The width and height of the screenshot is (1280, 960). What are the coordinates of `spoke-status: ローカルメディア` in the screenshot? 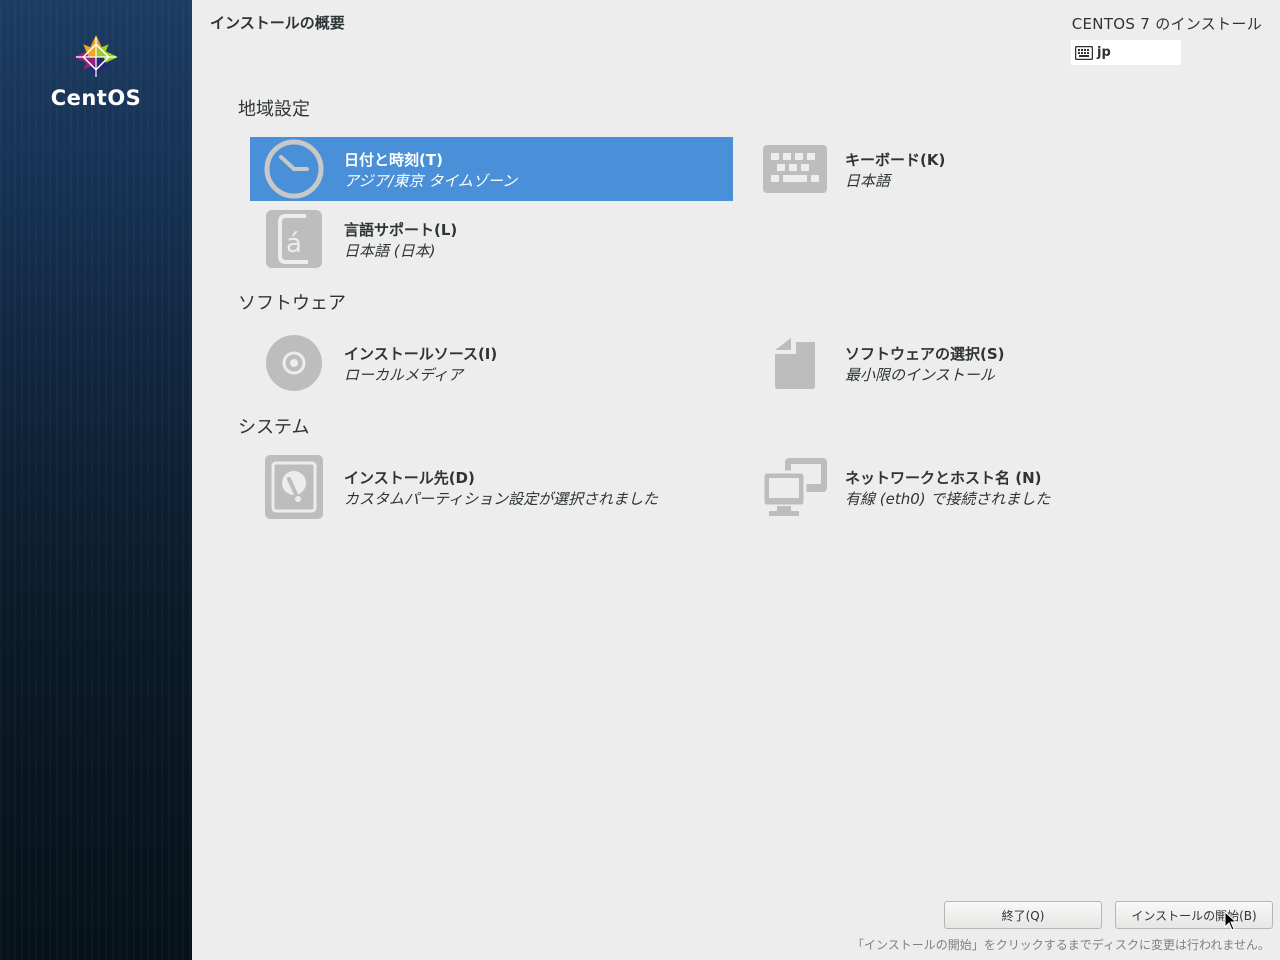 It's located at (403, 375).